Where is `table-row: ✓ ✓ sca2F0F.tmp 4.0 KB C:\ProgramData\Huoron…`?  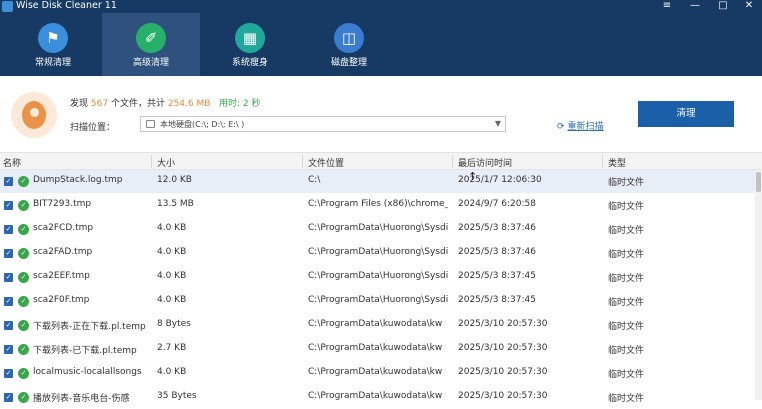
table-row: ✓ ✓ sca2F0F.tmp 4.0 KB C:\ProgramData\Huoron… is located at coordinates (377, 301).